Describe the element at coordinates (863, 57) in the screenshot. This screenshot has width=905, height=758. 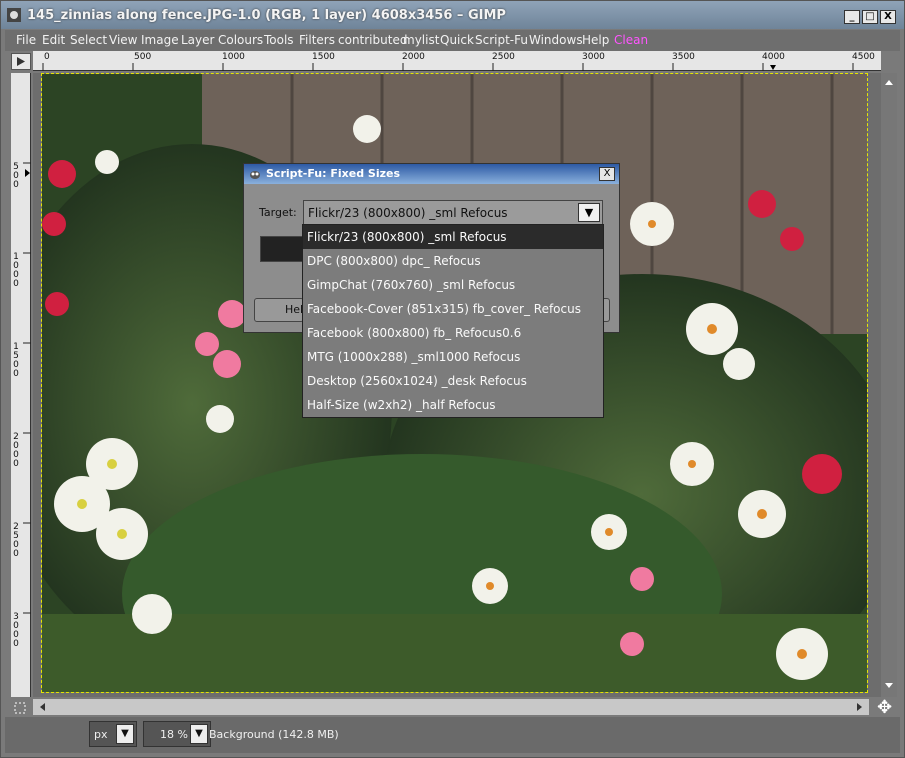
I see `ruler-label: 4500` at that location.